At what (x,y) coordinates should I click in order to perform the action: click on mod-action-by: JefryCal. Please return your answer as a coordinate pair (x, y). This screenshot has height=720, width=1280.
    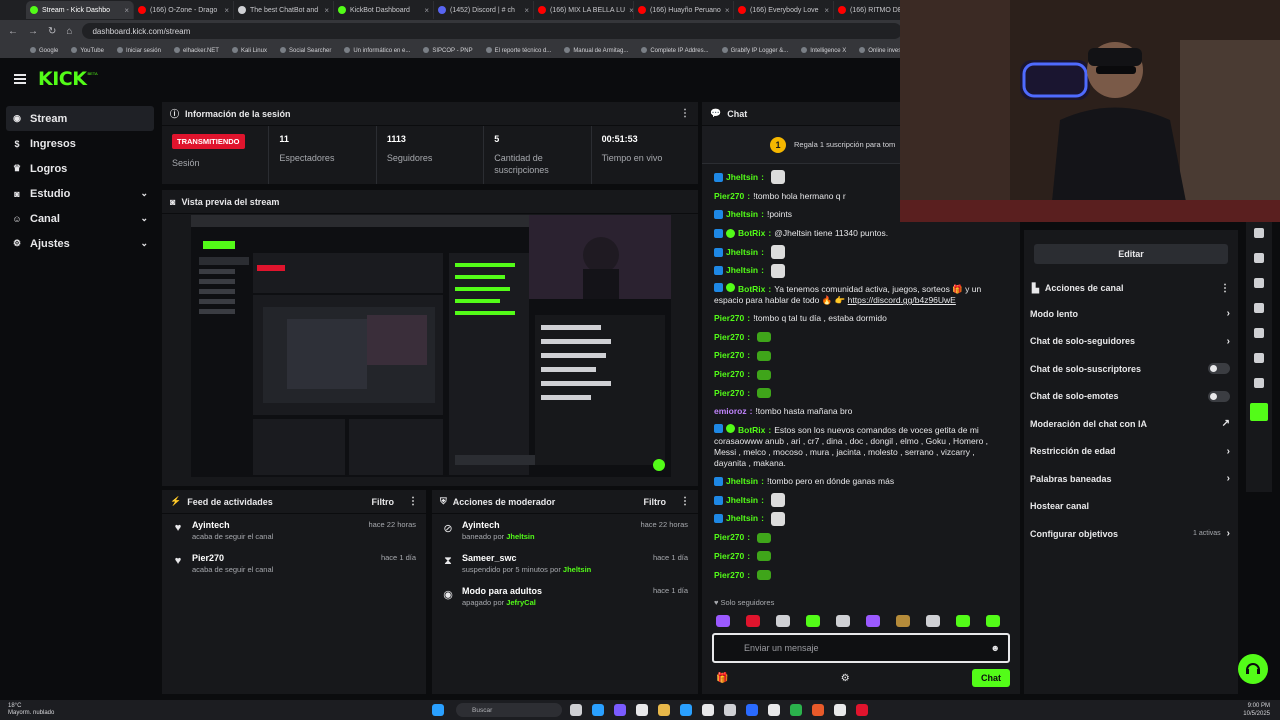
    Looking at the image, I should click on (521, 602).